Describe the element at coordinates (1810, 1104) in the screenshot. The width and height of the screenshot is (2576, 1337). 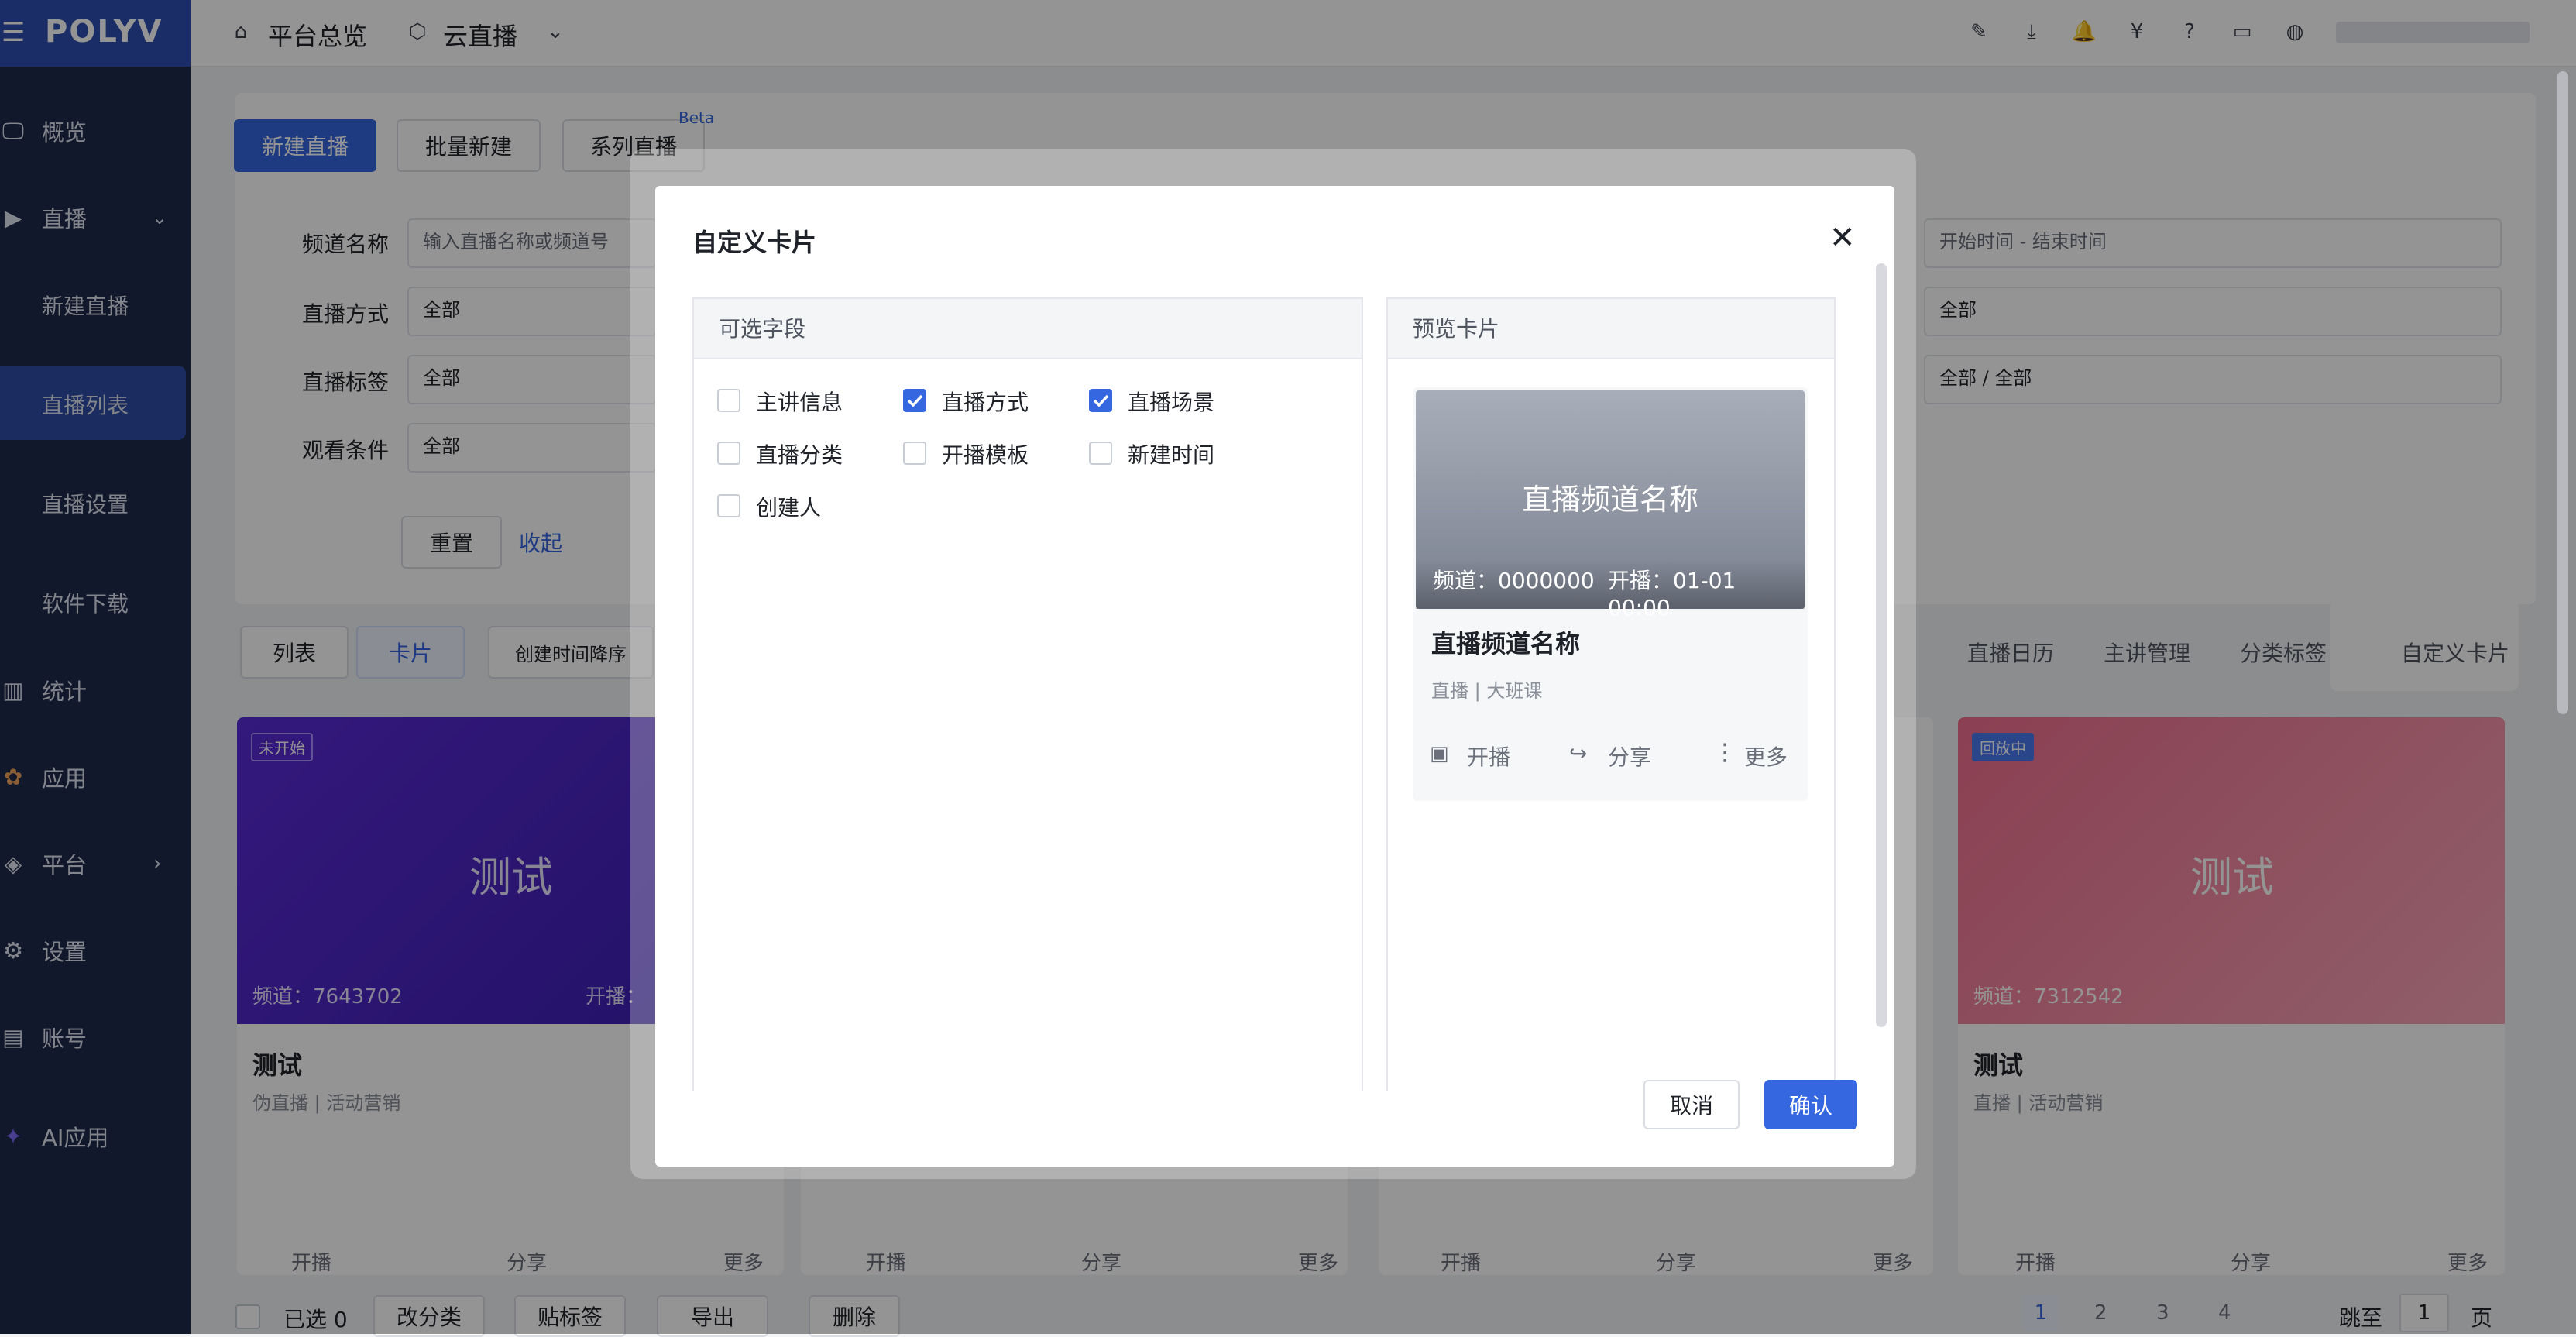
I see `confirm-button: 确认` at that location.